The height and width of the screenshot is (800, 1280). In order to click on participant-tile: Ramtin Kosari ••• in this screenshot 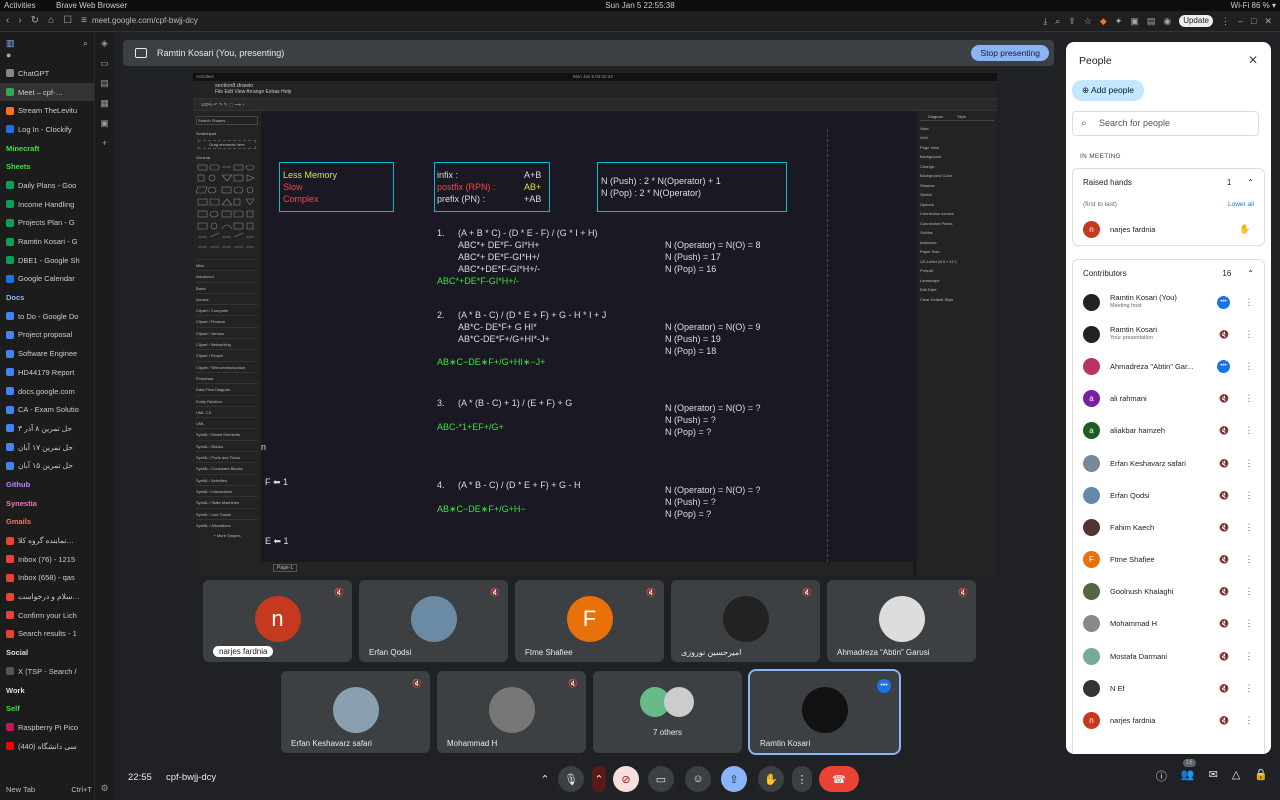, I will do `click(824, 712)`.